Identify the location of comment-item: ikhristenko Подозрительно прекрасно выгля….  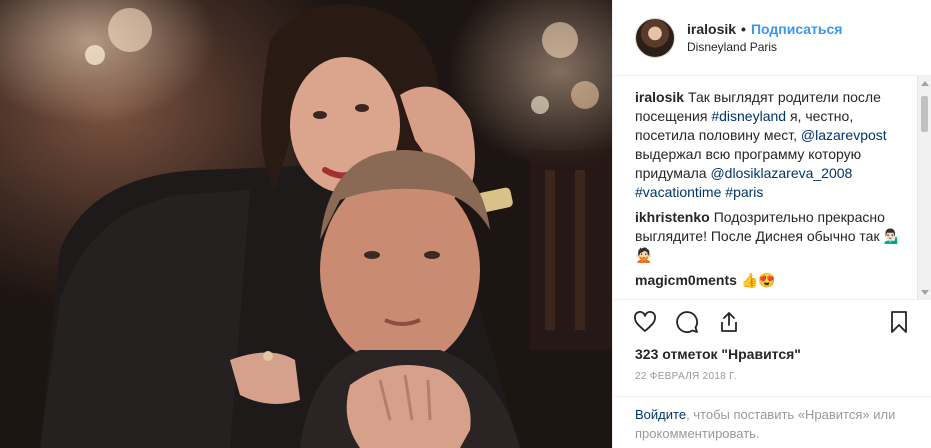
(773, 236).